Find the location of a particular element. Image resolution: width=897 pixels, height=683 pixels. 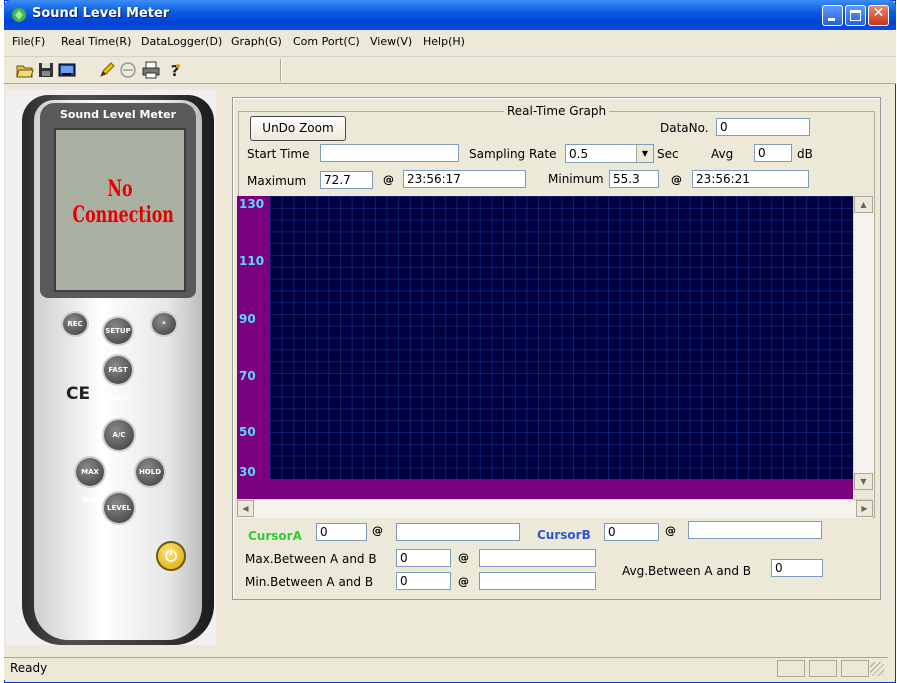

connection-status: No Connection is located at coordinates (123, 202).